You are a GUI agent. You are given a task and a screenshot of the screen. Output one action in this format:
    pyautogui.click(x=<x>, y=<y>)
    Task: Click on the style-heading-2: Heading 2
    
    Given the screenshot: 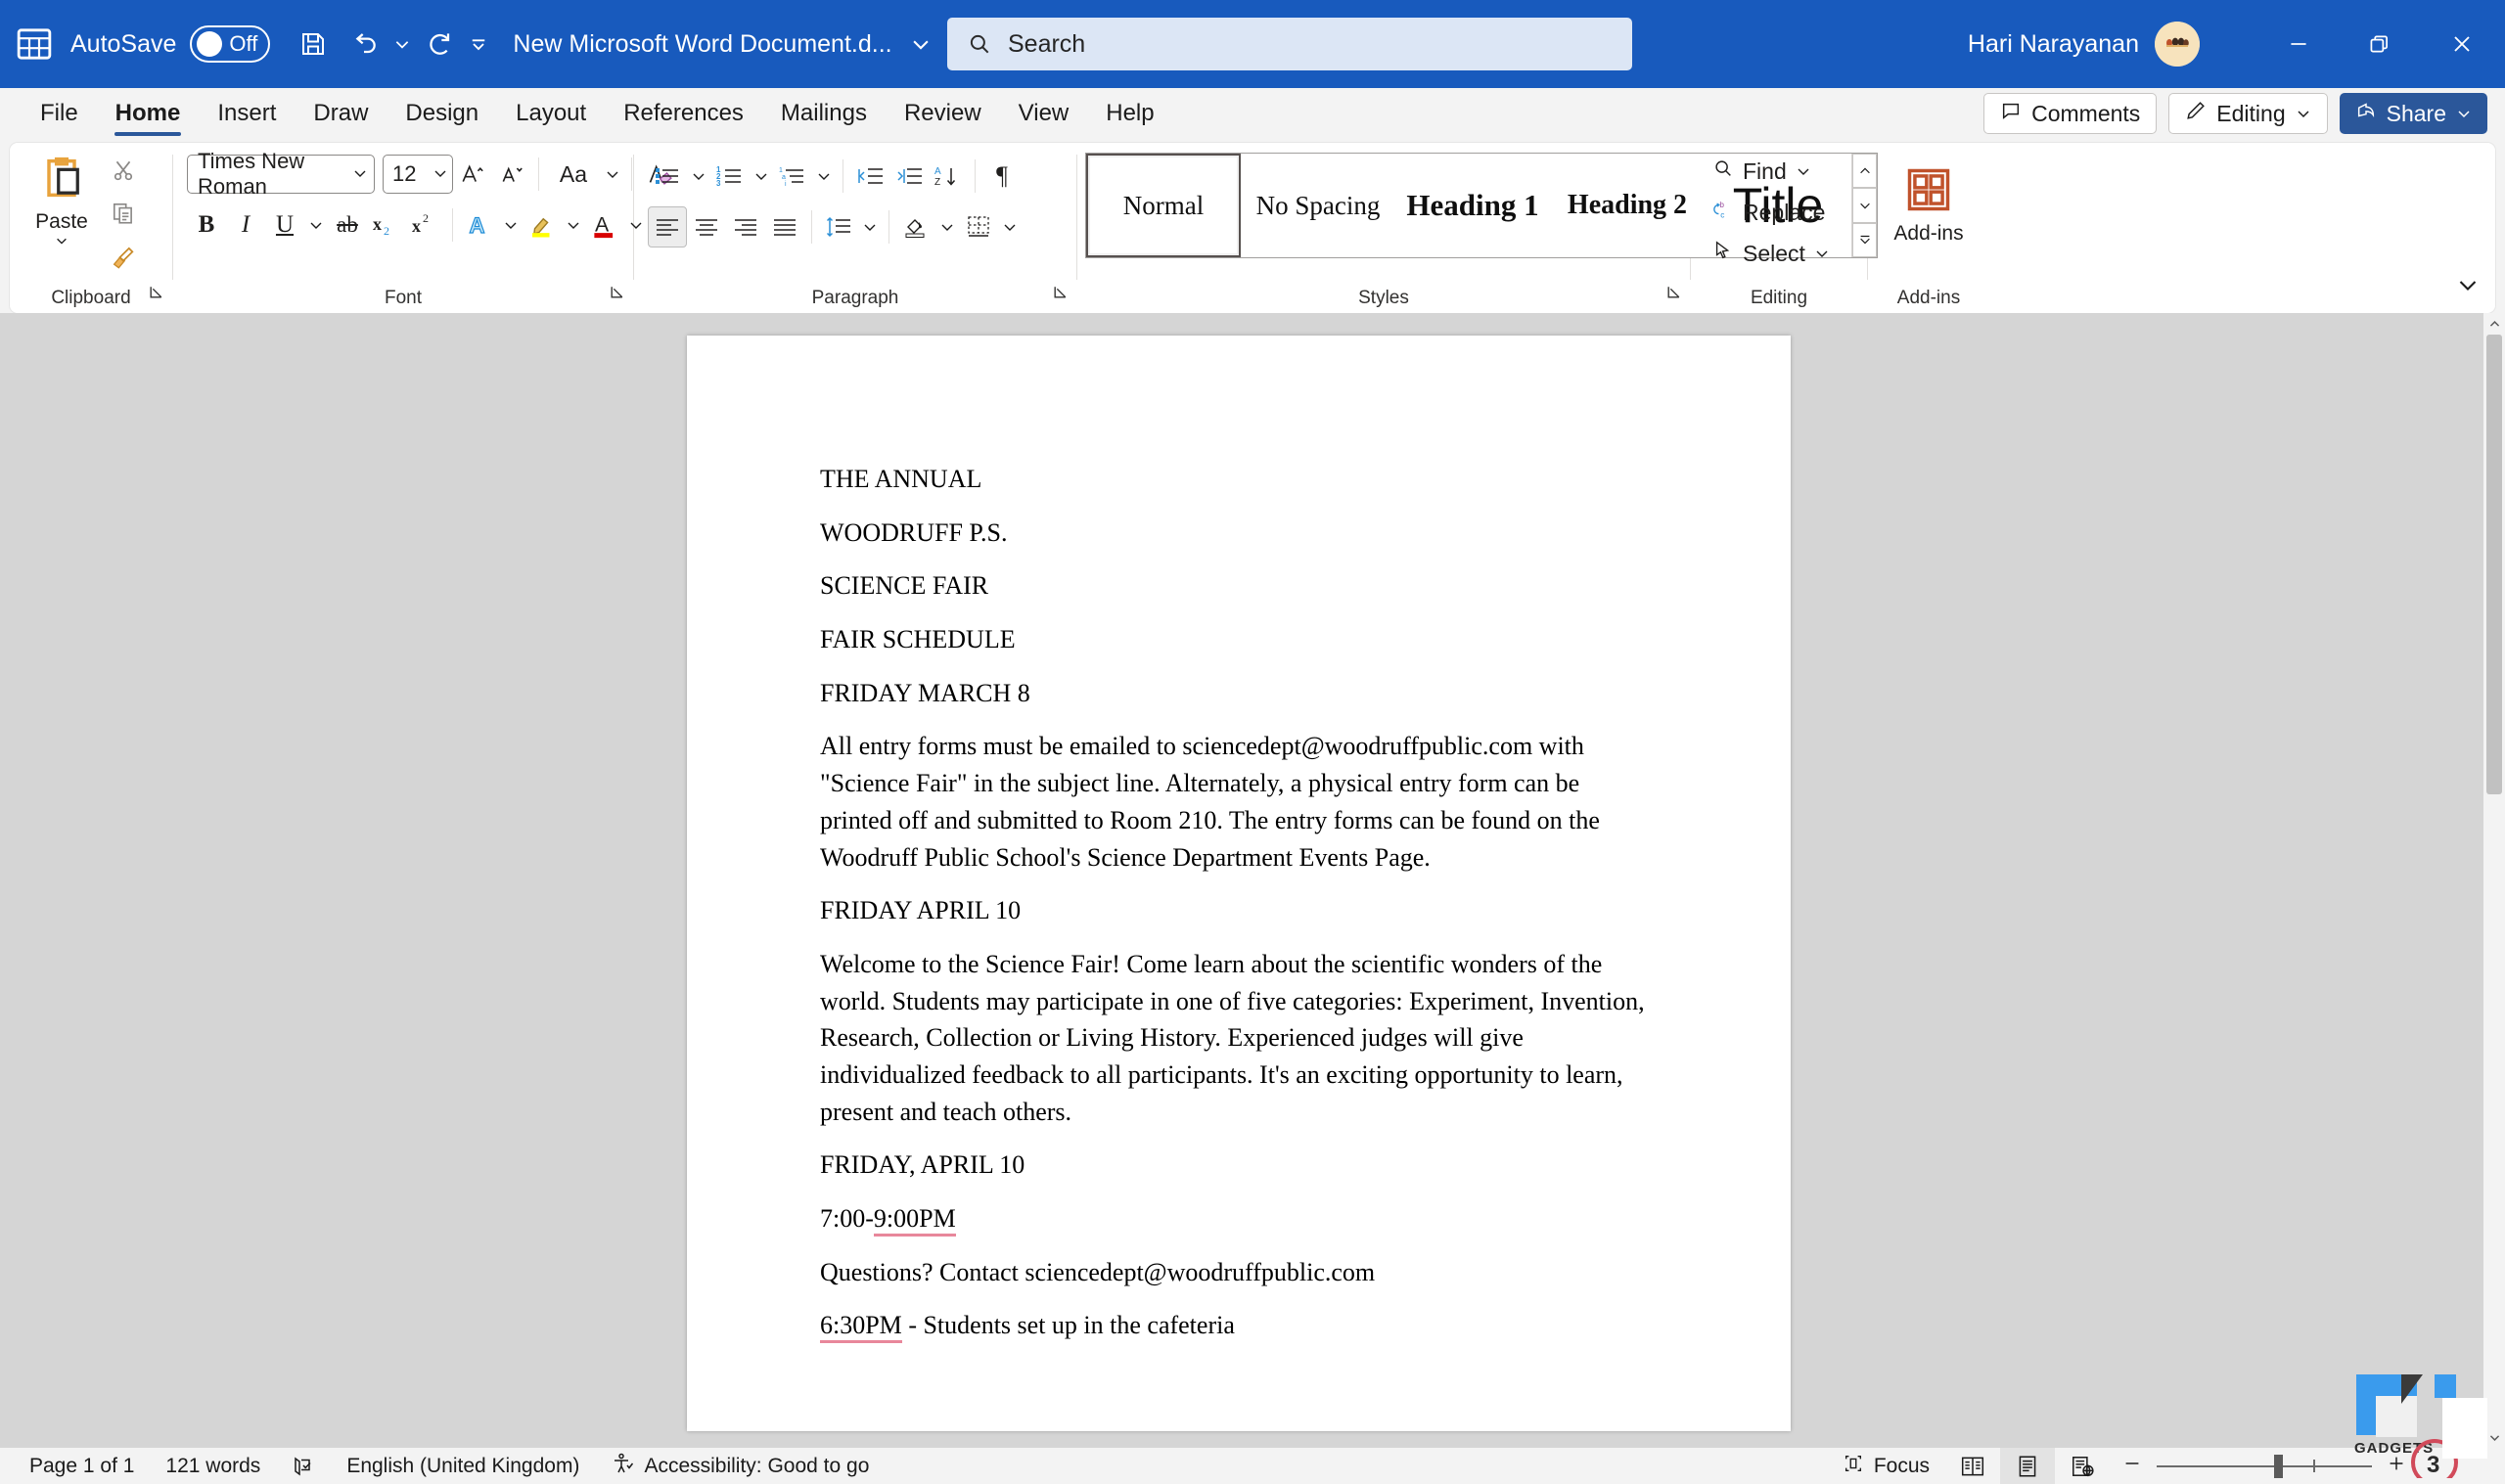 What is the action you would take?
    pyautogui.click(x=1627, y=205)
    